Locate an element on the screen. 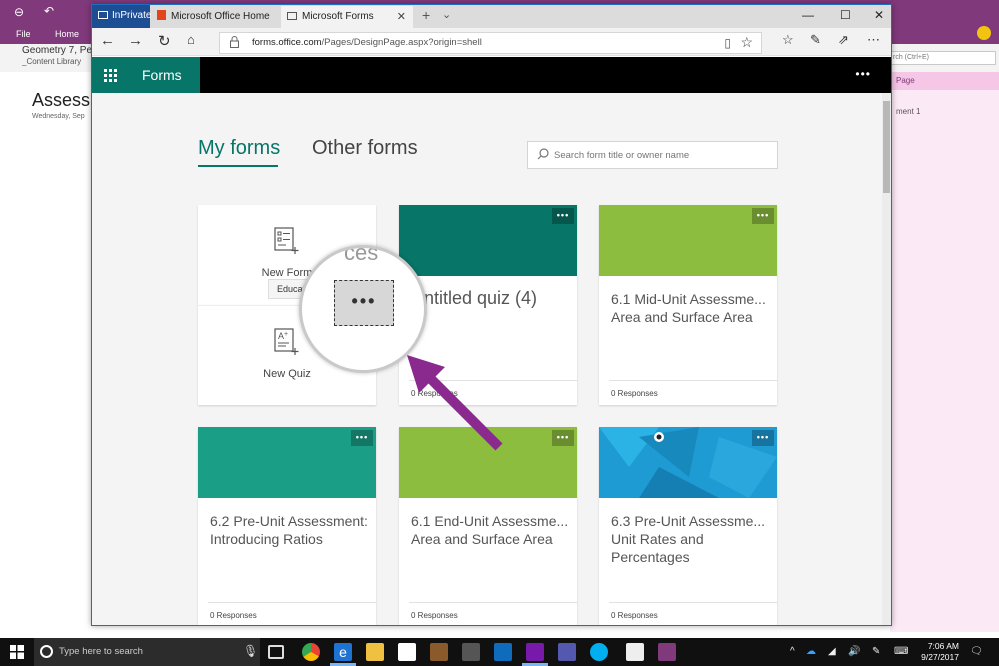  store-icon is located at coordinates (407, 652).